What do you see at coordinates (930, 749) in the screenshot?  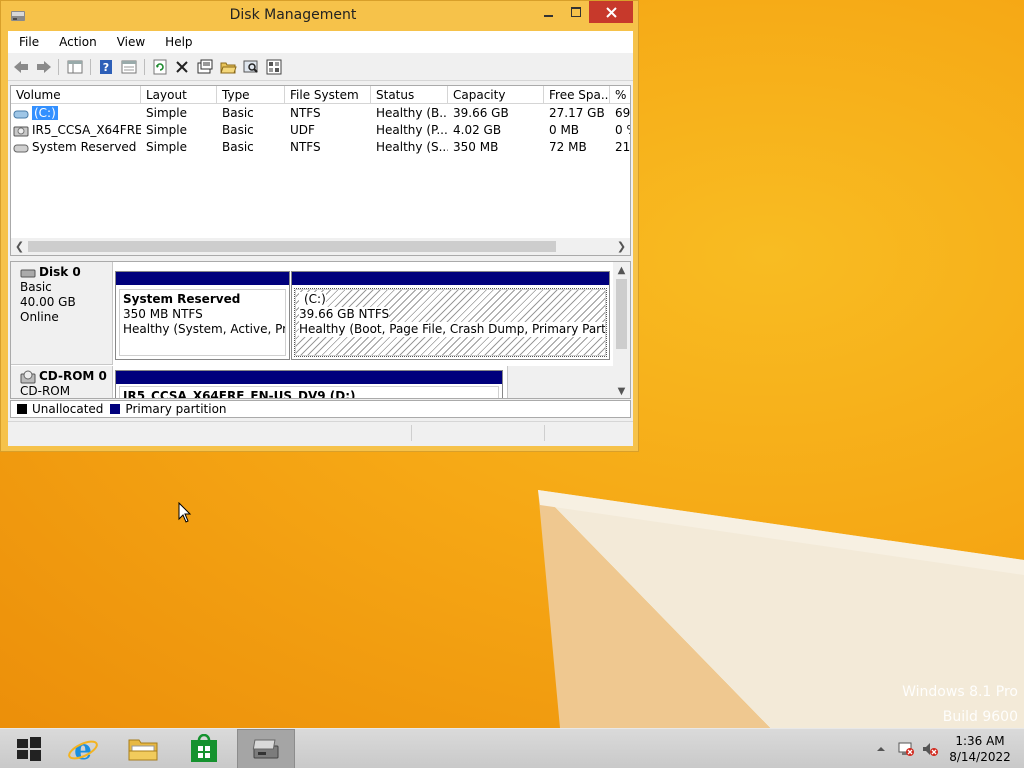 I see `volume-muted-icon` at bounding box center [930, 749].